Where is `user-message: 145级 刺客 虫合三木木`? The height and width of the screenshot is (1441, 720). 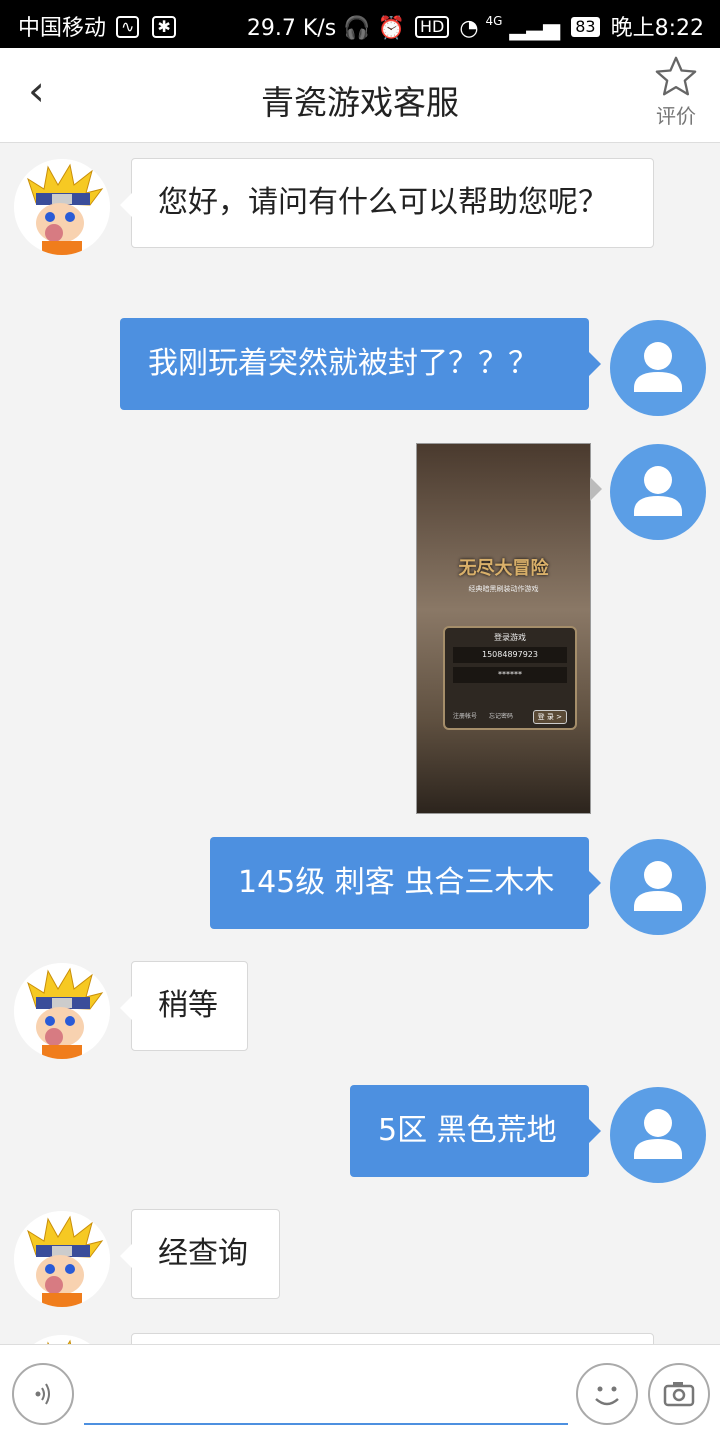 user-message: 145级 刺客 虫合三木木 is located at coordinates (405, 883).